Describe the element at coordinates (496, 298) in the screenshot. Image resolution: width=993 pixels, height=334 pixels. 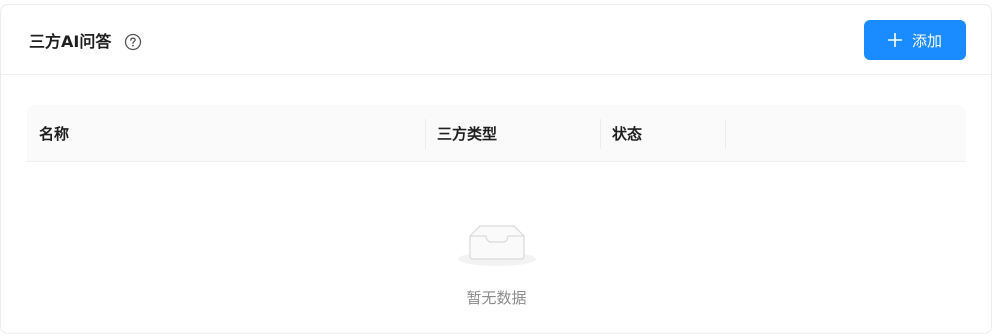
I see `empty-text: 暂无数据` at that location.